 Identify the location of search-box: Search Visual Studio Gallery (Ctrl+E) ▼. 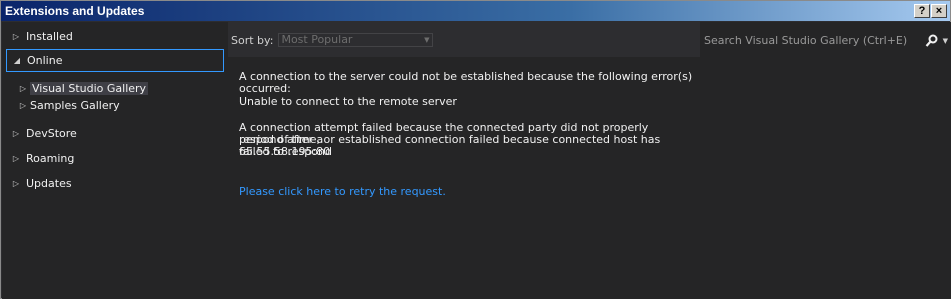
(826, 40).